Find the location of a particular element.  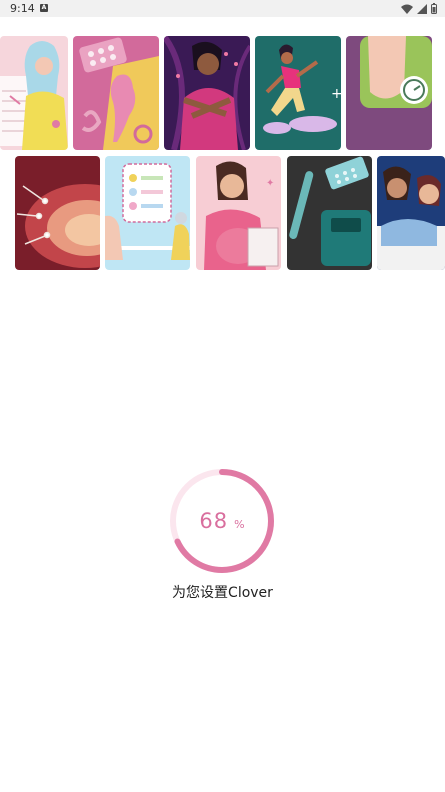

status-icons is located at coordinates (419, 8).